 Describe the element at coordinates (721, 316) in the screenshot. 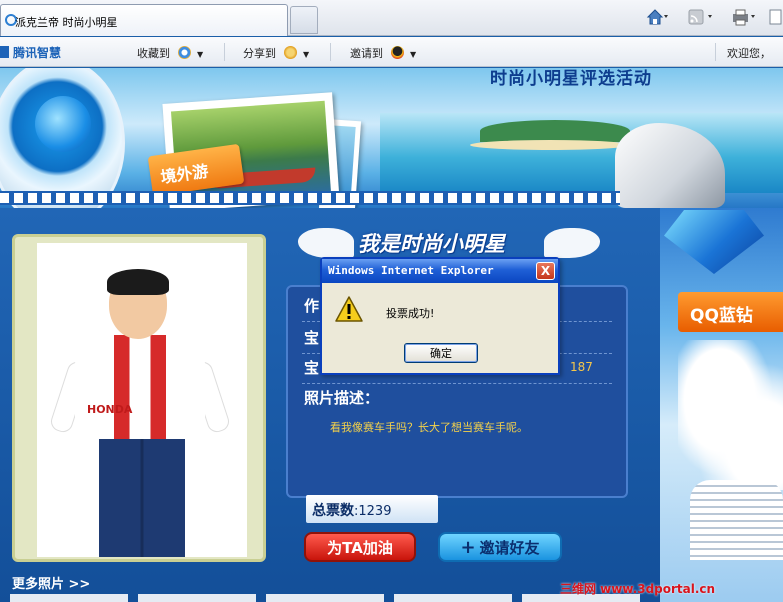

I see `qq-blue-diamond-label: QQ蓝钻` at that location.